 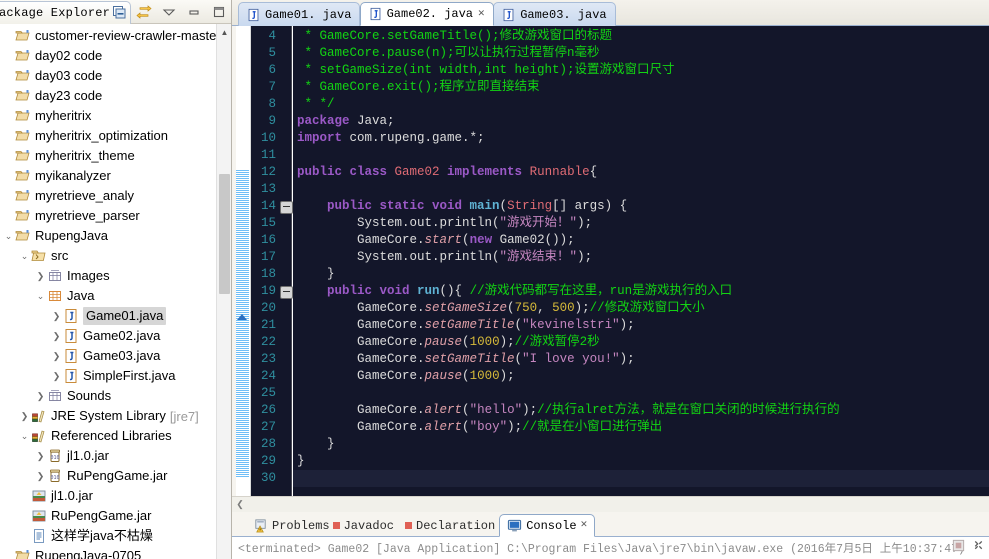 What do you see at coordinates (641, 342) in the screenshot?
I see `code-line: GameCore.pause(1000);//游戏暂停2秒` at bounding box center [641, 342].